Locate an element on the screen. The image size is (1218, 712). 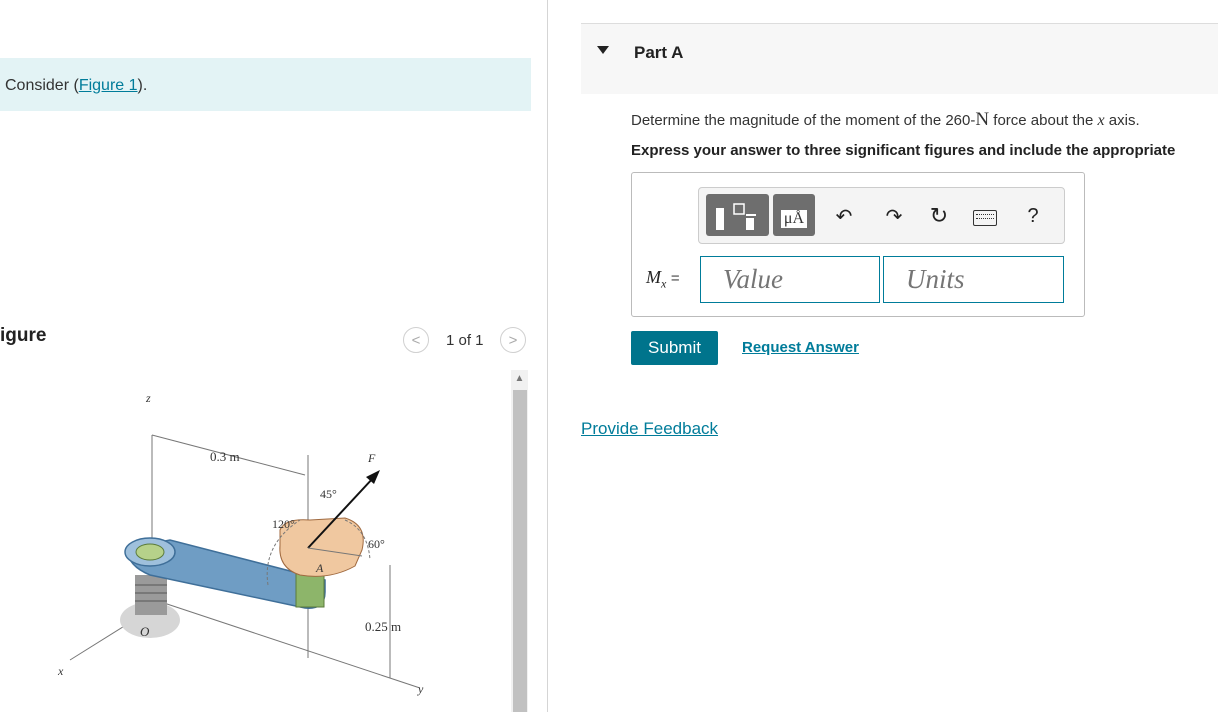
templates-button is located at coordinates (737, 215).